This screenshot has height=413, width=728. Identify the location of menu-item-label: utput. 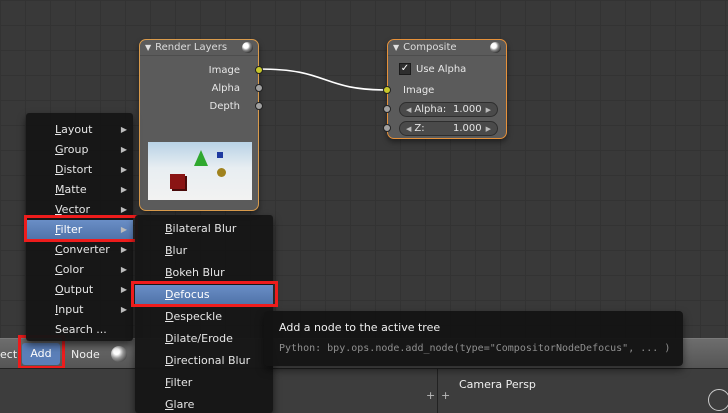
(78, 289).